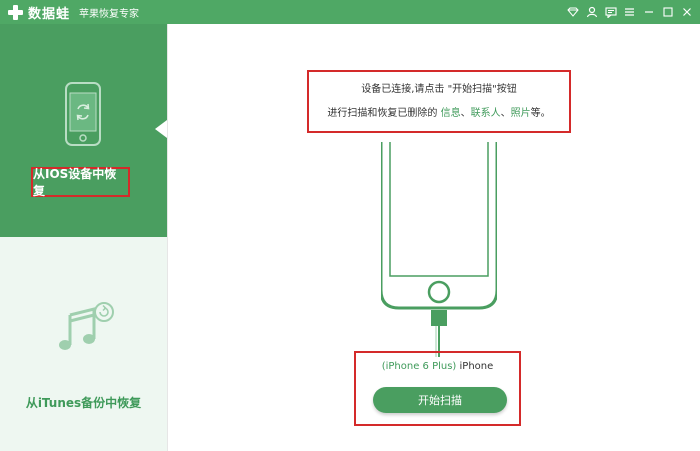  What do you see at coordinates (15, 12) in the screenshot?
I see `plus-logo-icon` at bounding box center [15, 12].